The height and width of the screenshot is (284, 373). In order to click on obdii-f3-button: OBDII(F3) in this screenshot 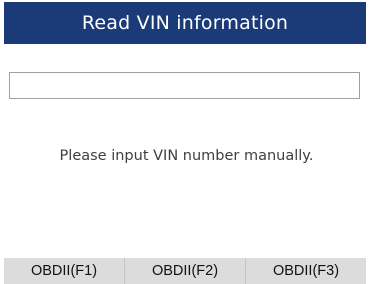, I will do `click(305, 271)`.